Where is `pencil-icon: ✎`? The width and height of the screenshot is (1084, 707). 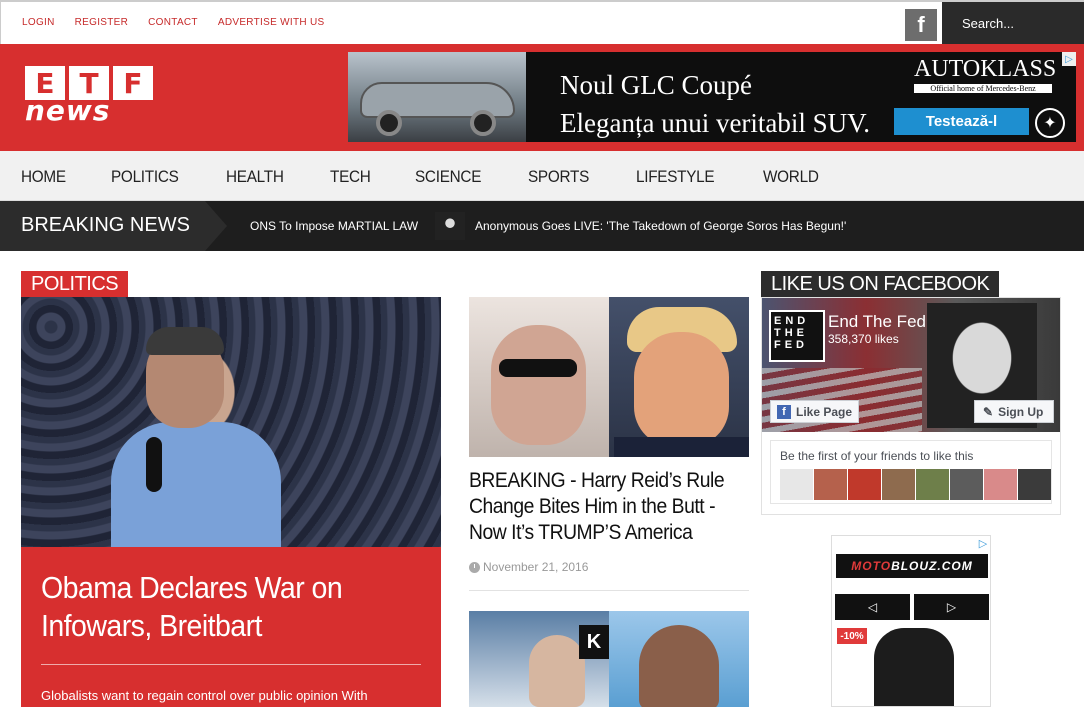
pencil-icon: ✎ is located at coordinates (988, 411).